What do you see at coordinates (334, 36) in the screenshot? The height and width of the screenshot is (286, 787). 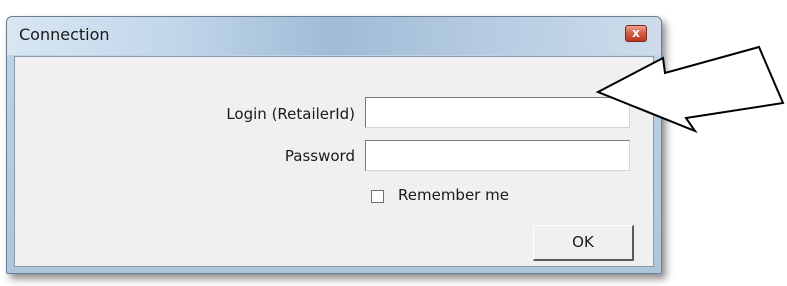 I see `title-bar: Connection x` at bounding box center [334, 36].